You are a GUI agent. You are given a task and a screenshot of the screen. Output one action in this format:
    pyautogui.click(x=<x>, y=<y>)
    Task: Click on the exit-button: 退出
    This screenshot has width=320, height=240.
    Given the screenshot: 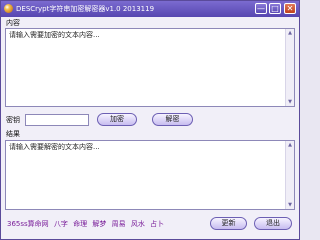 What is the action you would take?
    pyautogui.click(x=273, y=223)
    